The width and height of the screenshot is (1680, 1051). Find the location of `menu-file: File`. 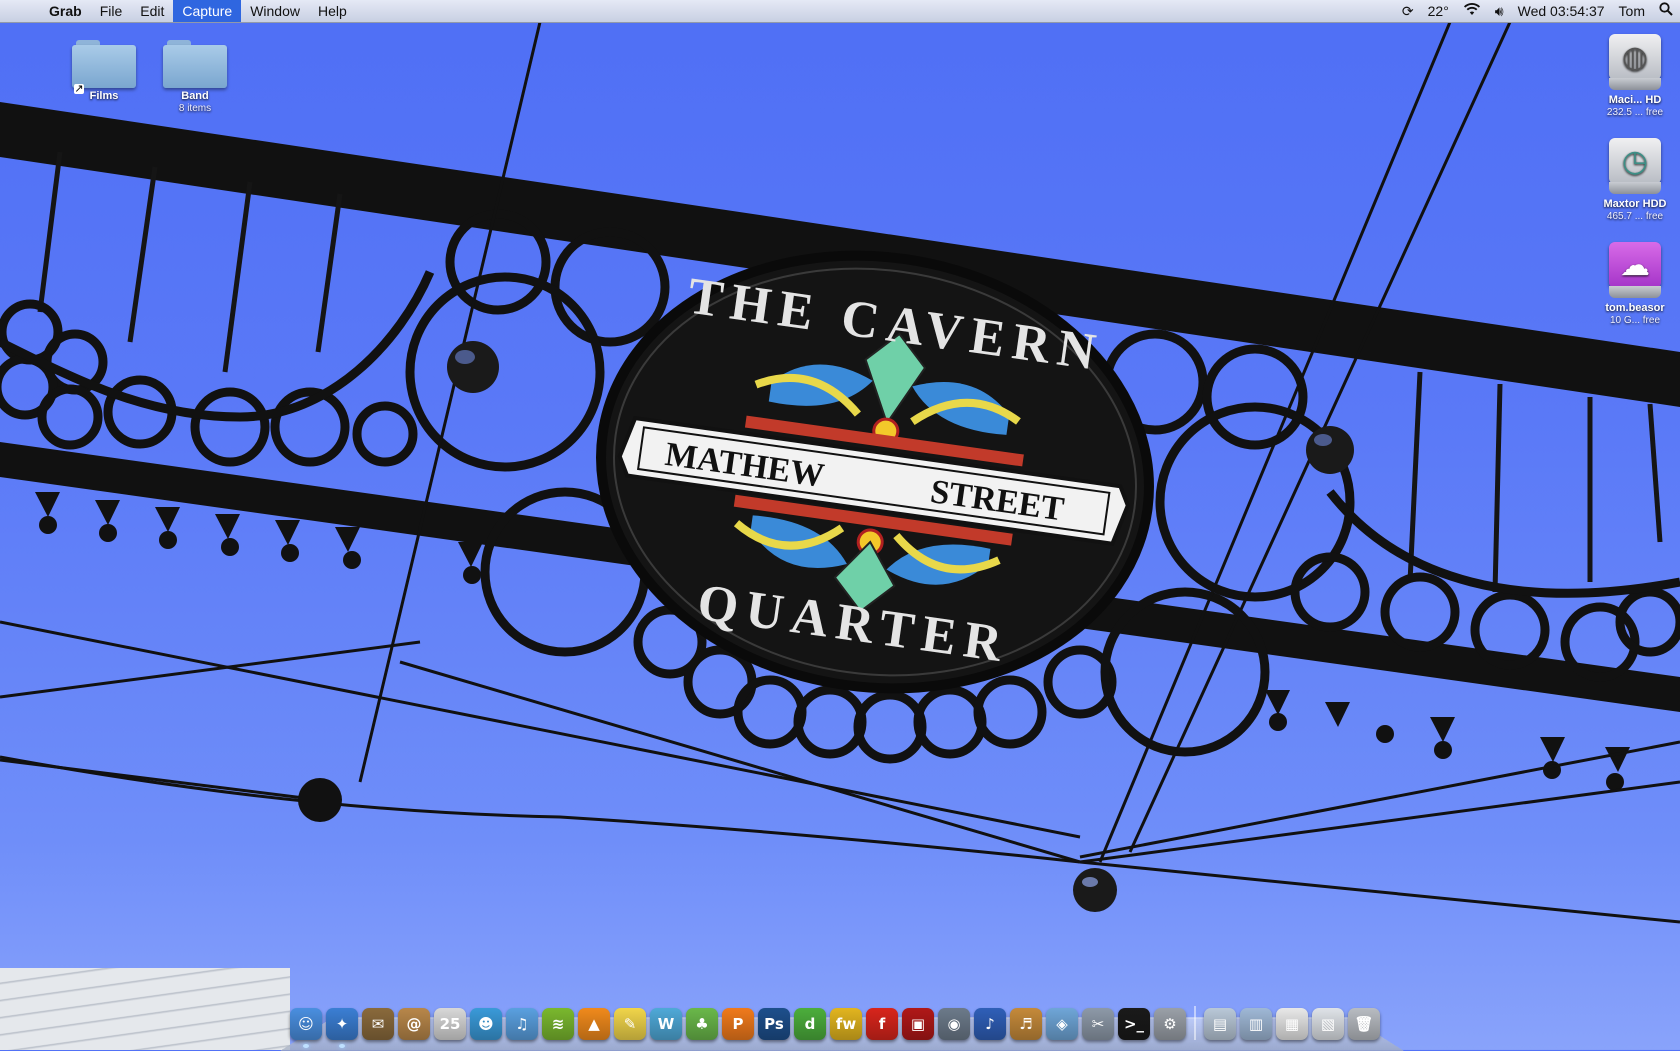

menu-file: File is located at coordinates (111, 11).